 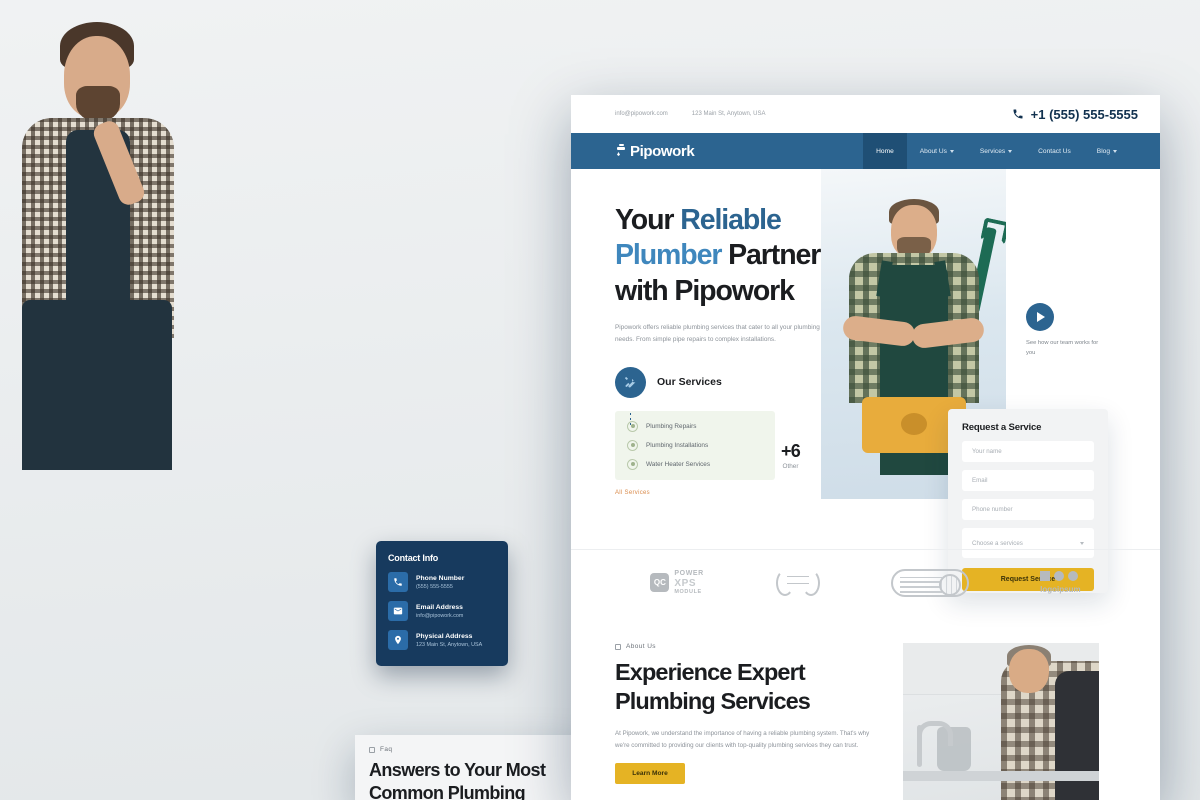 What do you see at coordinates (677, 445) in the screenshot?
I see `service-label: Plumbing Installations` at bounding box center [677, 445].